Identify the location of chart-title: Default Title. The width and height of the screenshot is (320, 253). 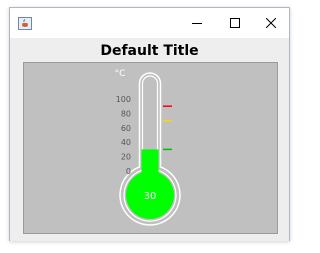
(149, 51).